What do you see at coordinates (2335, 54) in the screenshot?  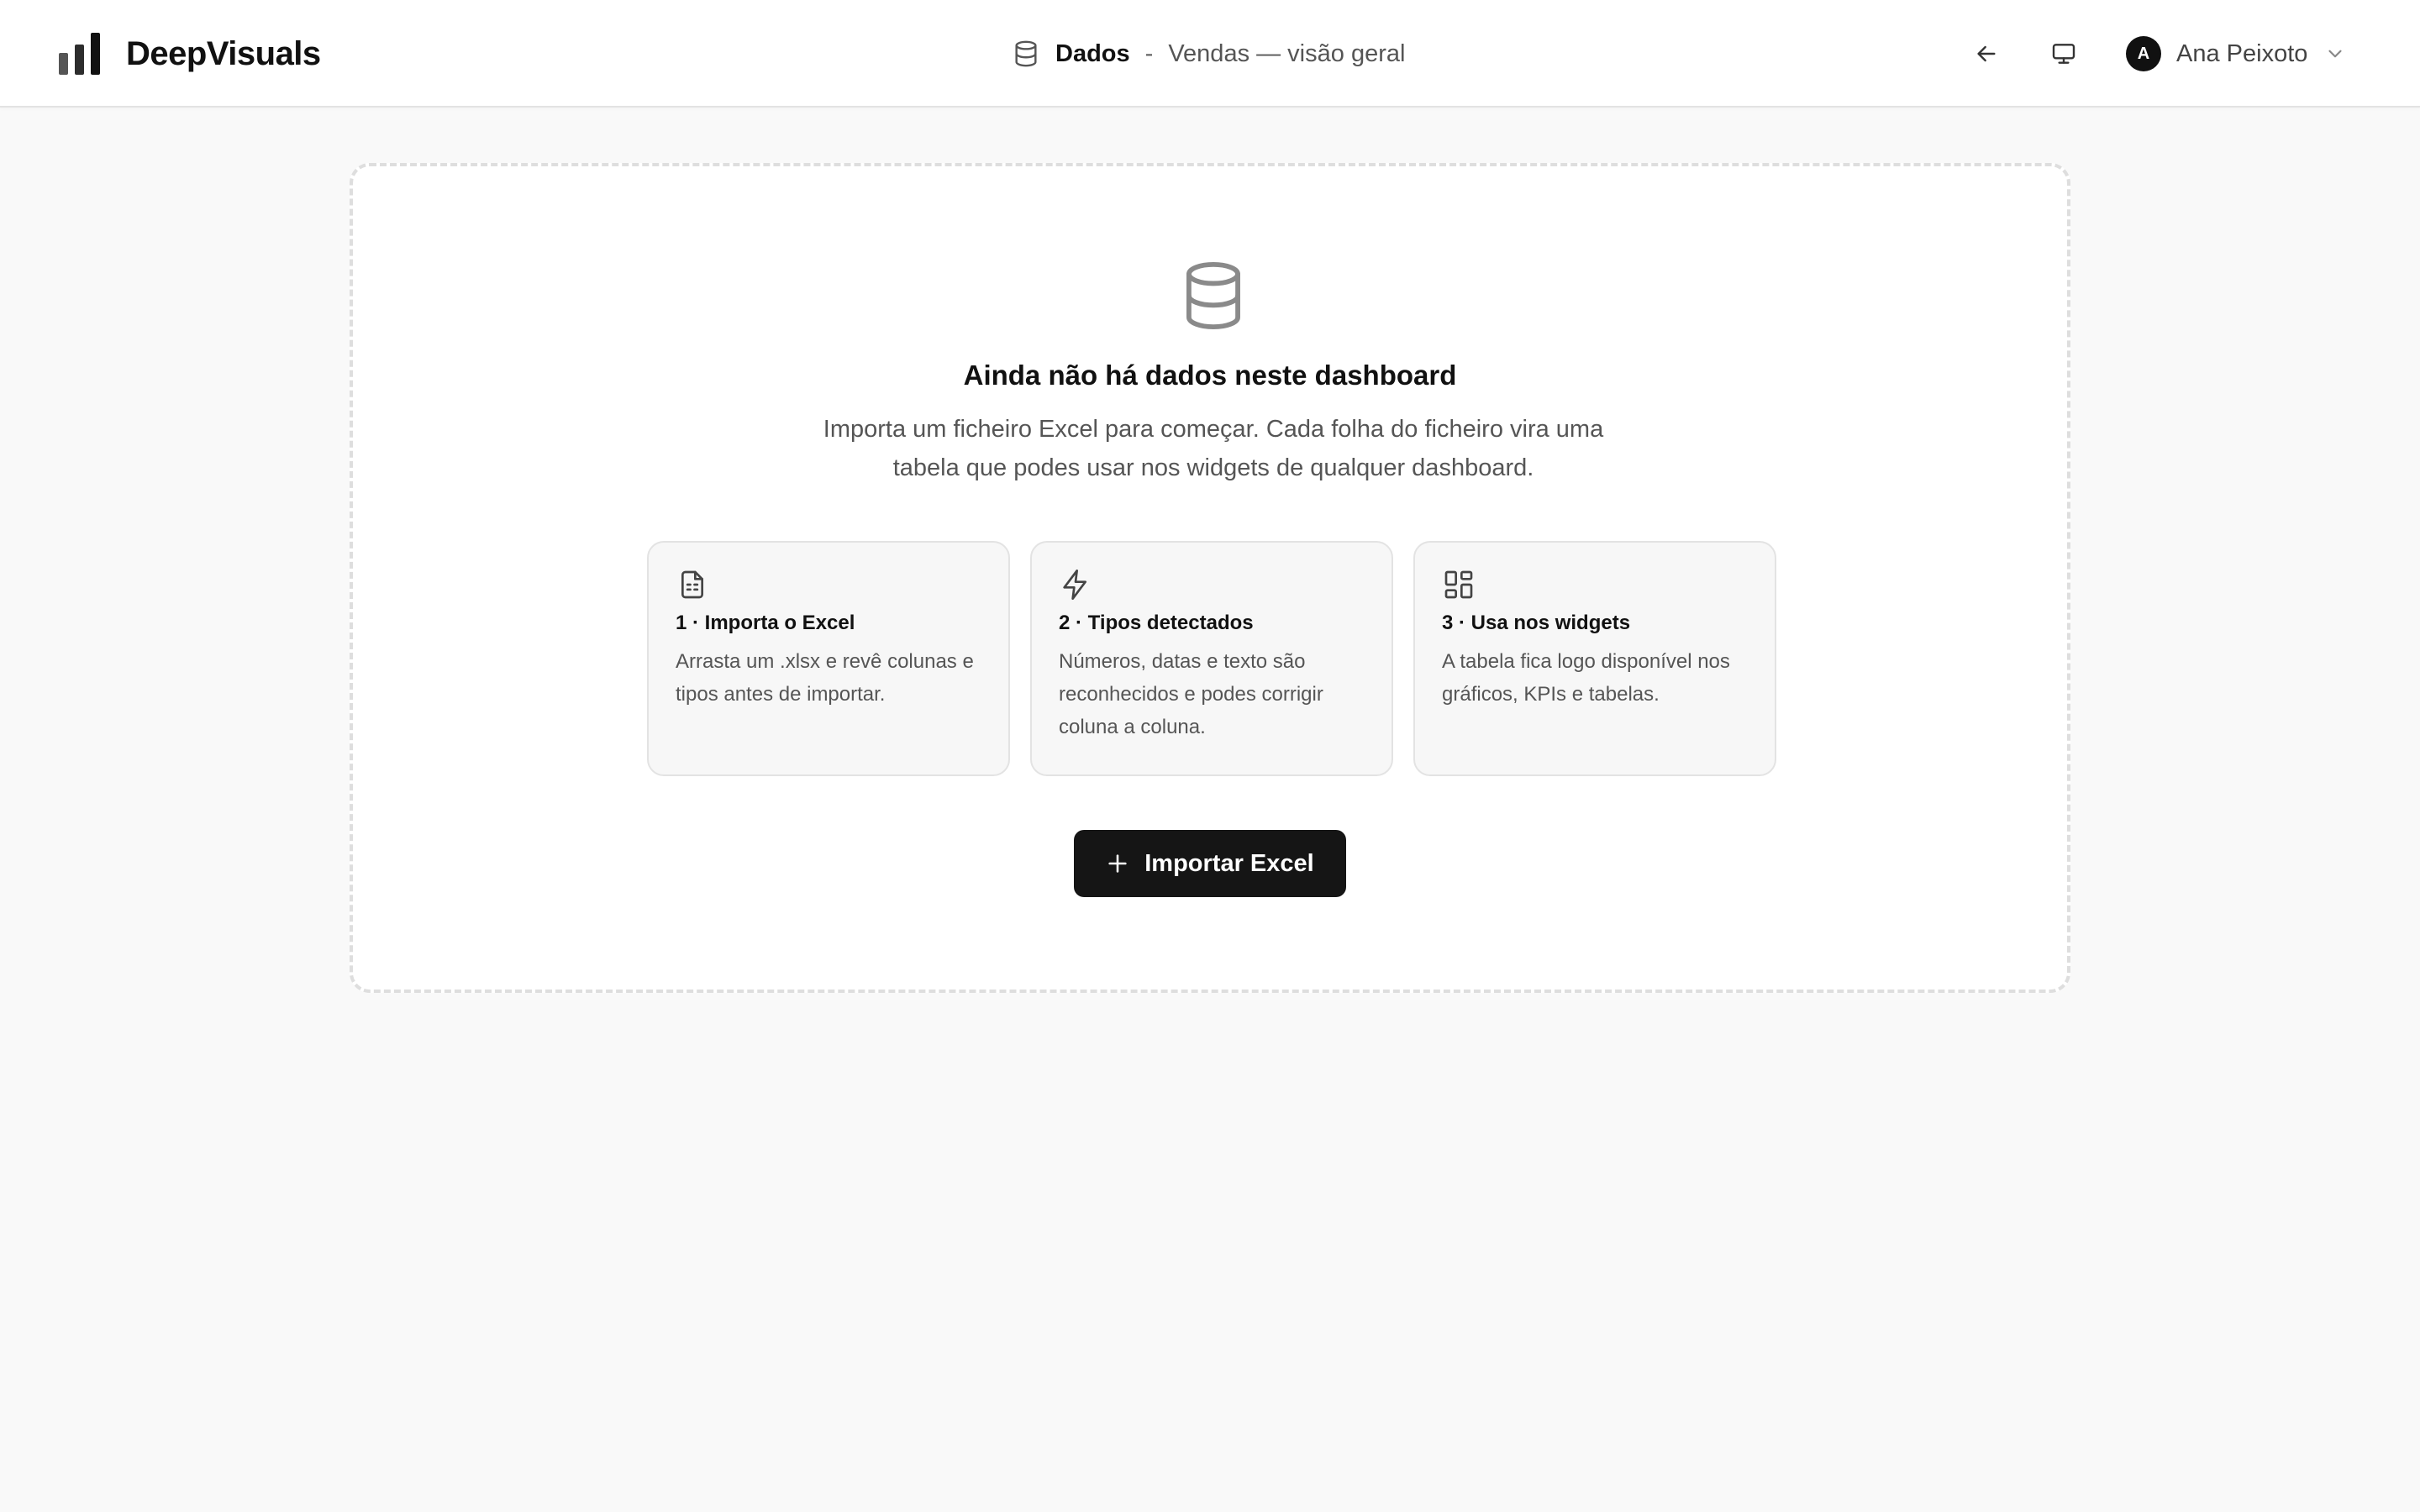 I see `chevron-down-icon` at bounding box center [2335, 54].